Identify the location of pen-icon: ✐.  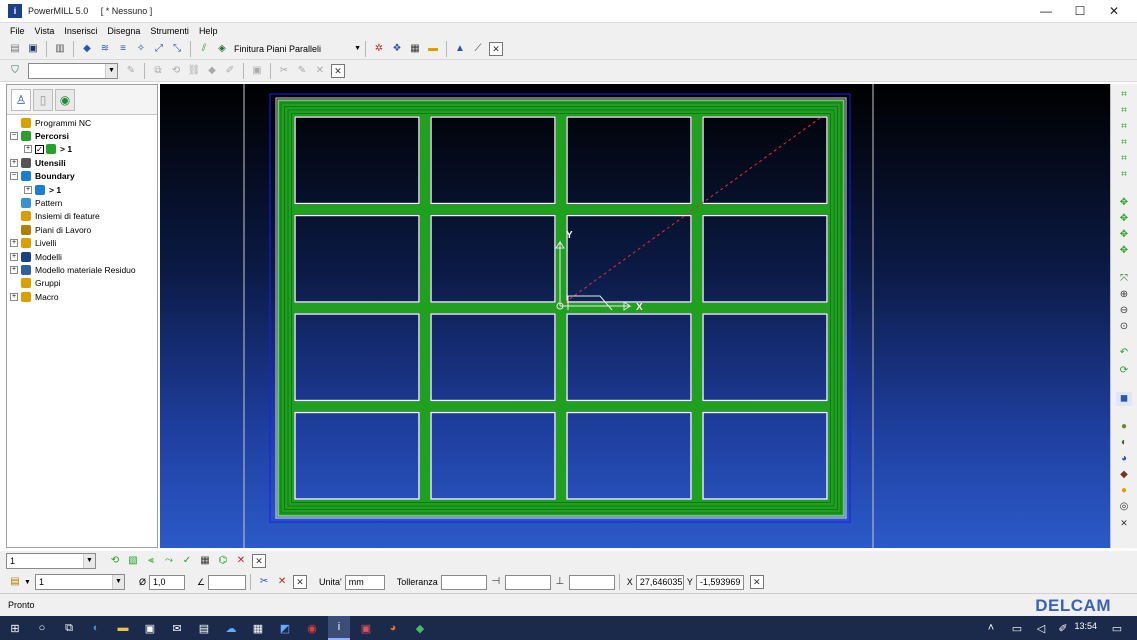
(1063, 628).